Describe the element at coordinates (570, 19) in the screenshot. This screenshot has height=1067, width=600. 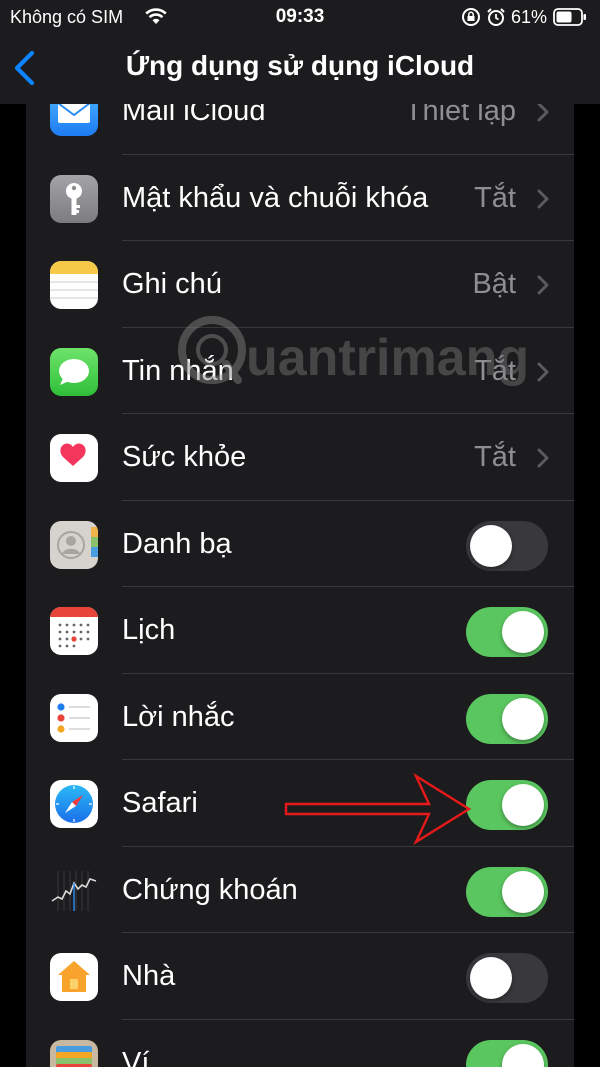
I see `battery-icon` at that location.